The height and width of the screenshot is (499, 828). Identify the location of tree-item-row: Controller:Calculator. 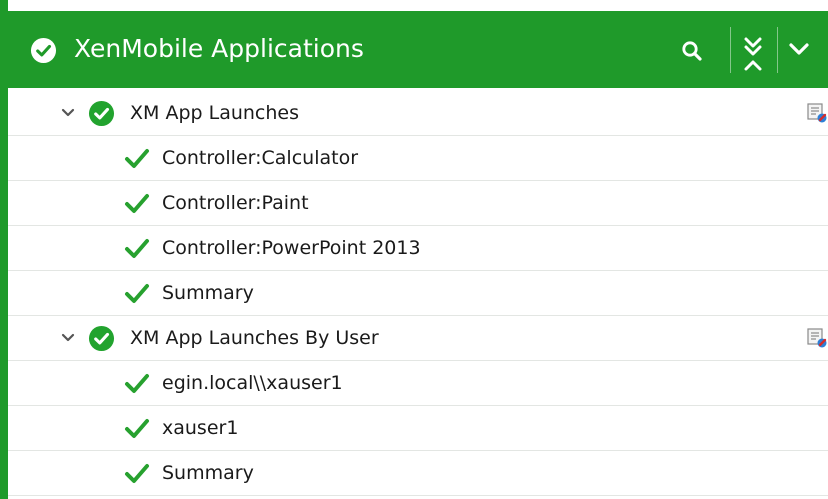
(418, 158).